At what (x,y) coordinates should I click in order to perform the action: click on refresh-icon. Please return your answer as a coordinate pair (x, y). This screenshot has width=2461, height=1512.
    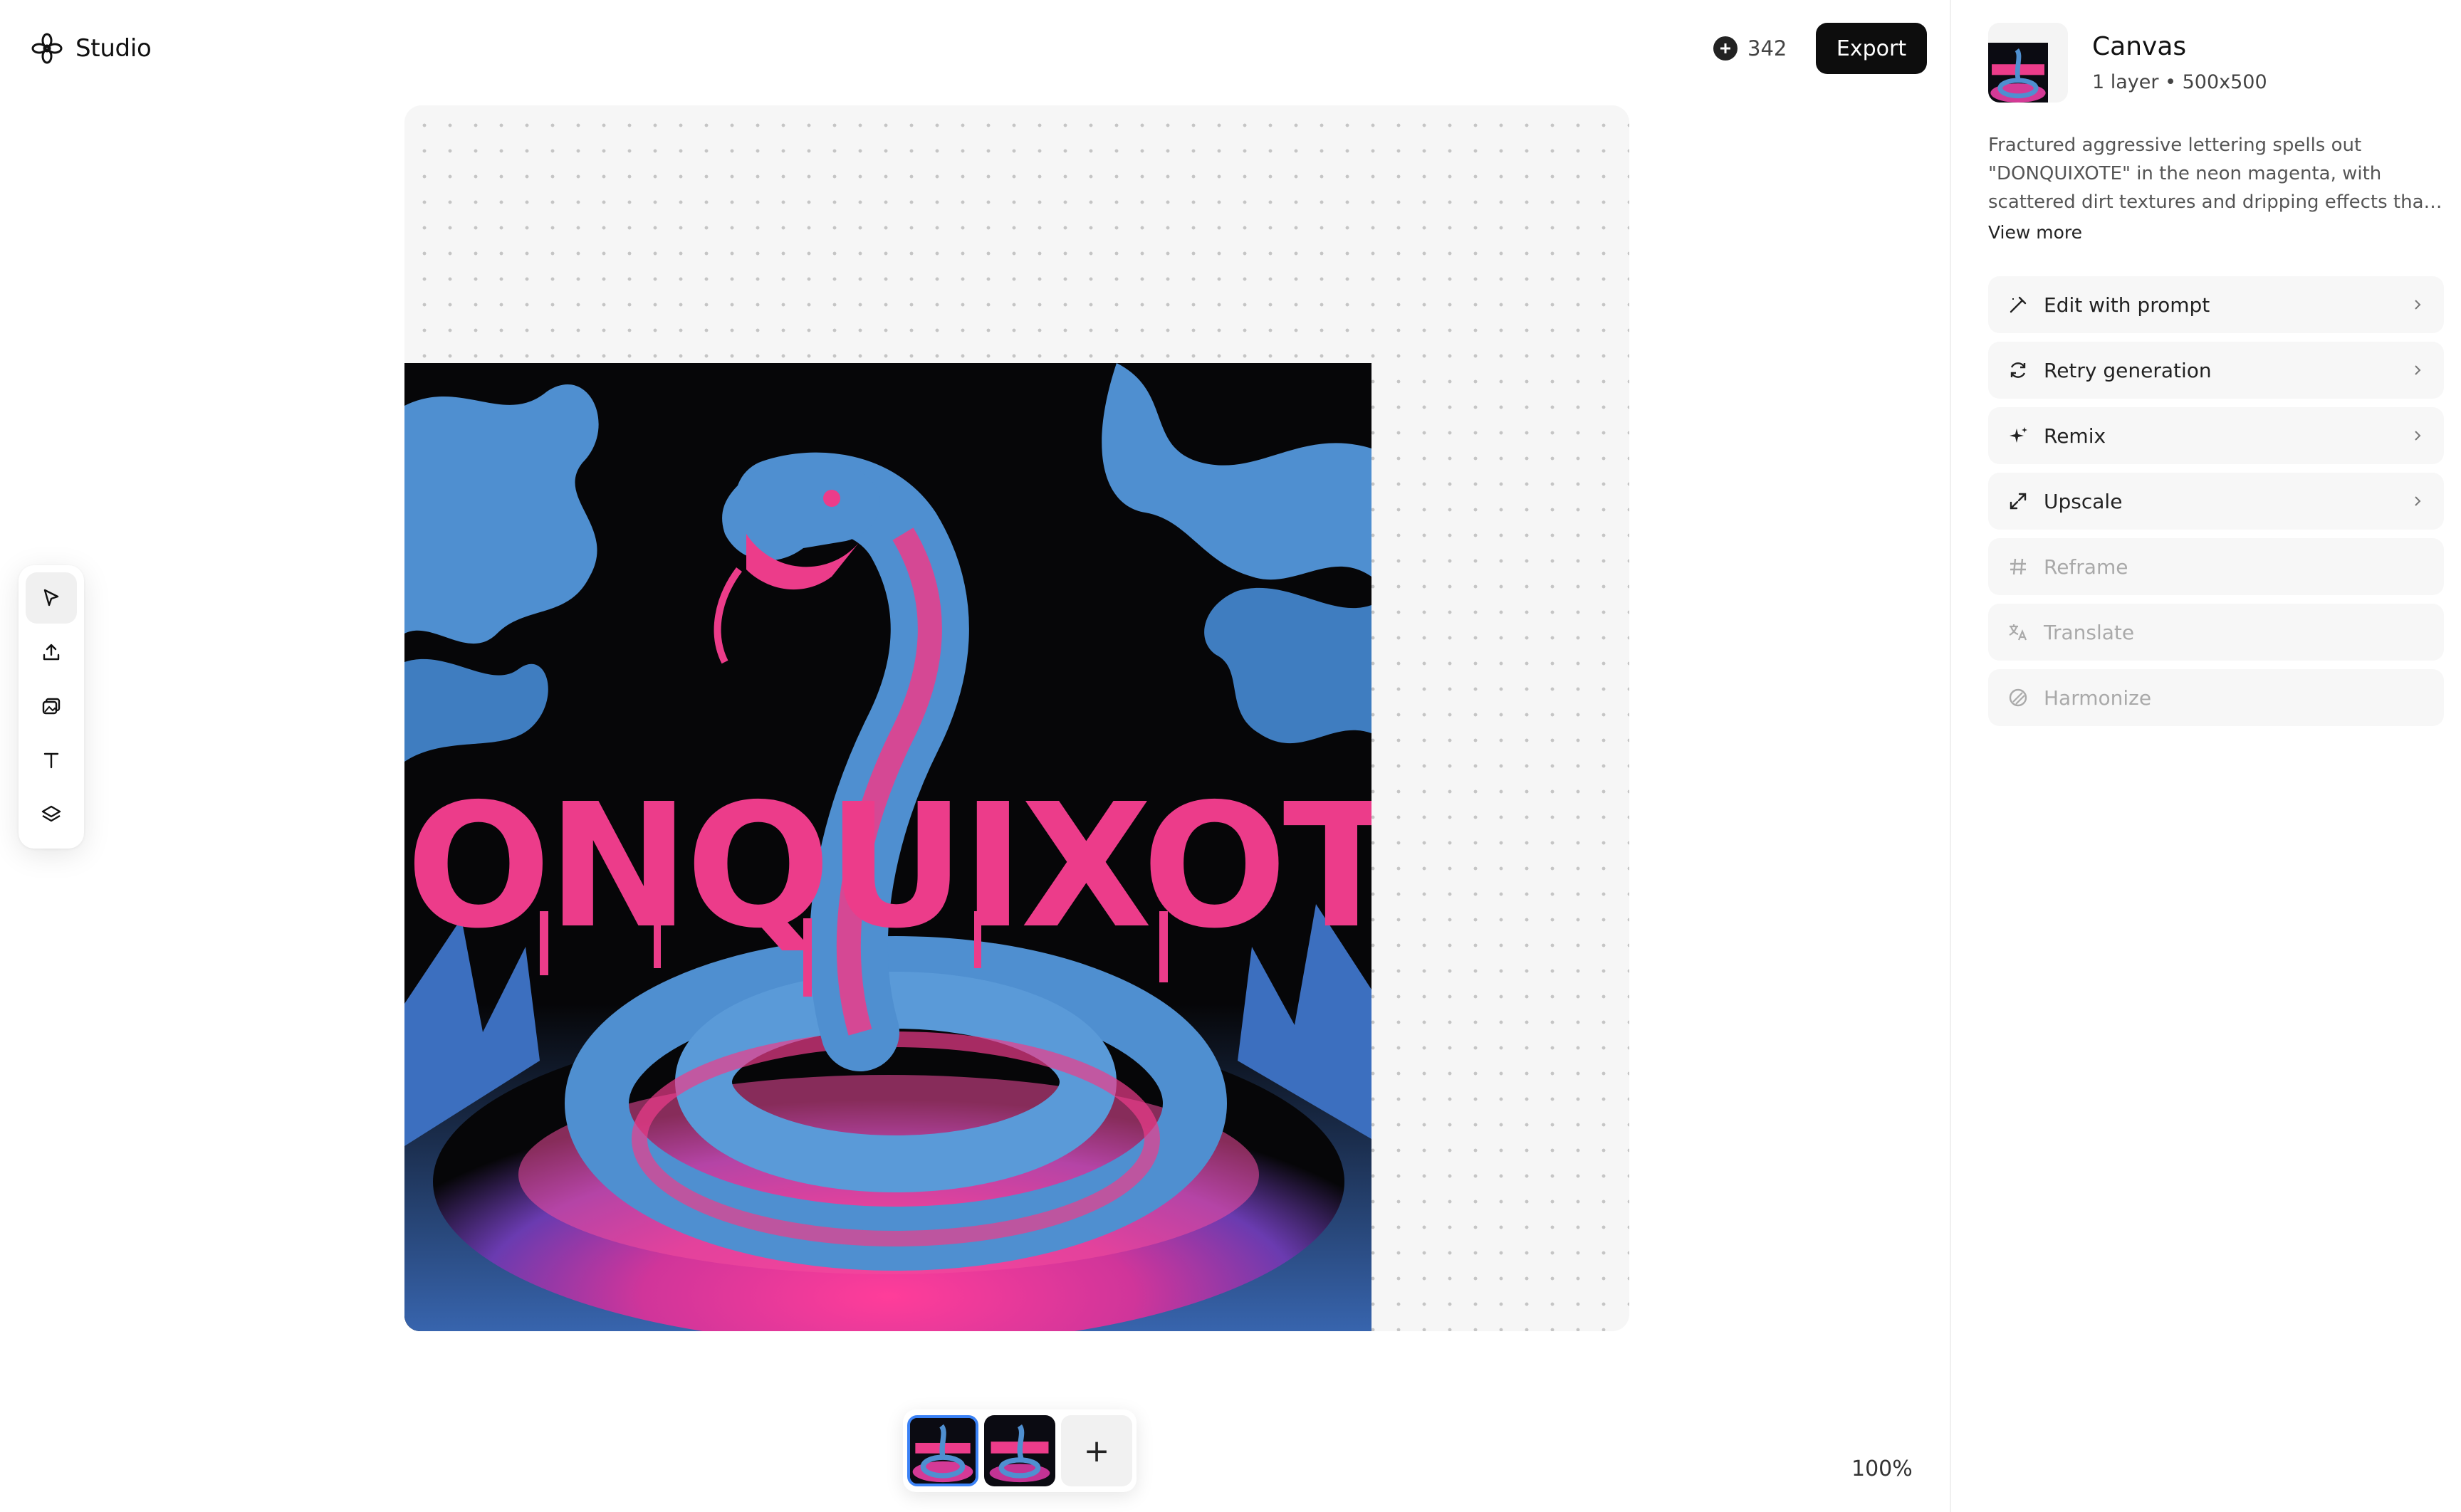
    Looking at the image, I should click on (2018, 370).